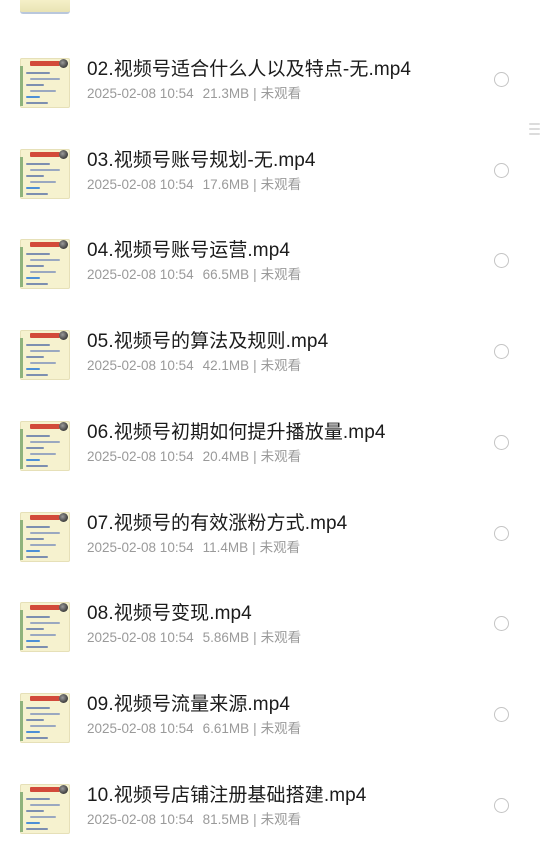 This screenshot has height=851, width=540. I want to click on file-name: 10.视频号店铺注册基础搭建.mp4, so click(227, 795).